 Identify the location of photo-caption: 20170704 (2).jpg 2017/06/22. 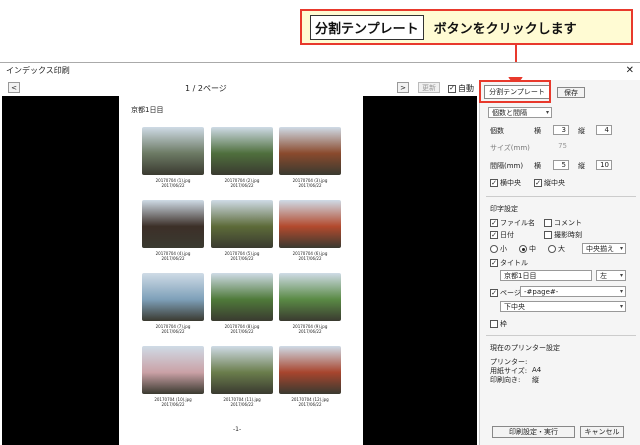
(242, 183).